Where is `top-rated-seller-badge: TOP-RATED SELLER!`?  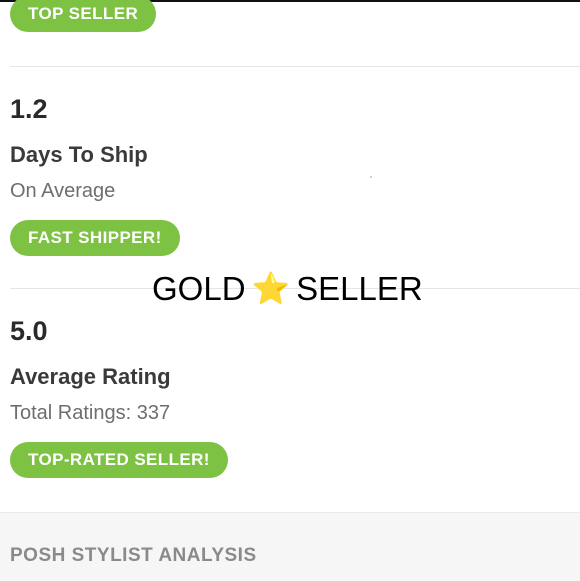
top-rated-seller-badge: TOP-RATED SELLER! is located at coordinates (119, 460).